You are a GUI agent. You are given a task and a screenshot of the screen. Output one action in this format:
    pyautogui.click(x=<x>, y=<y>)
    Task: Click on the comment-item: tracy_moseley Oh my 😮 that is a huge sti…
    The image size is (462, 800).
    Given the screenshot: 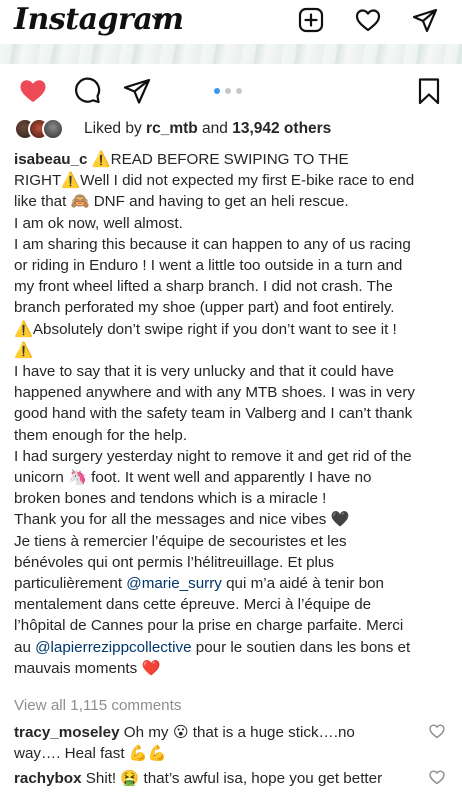 What is the action you would take?
    pyautogui.click(x=224, y=743)
    